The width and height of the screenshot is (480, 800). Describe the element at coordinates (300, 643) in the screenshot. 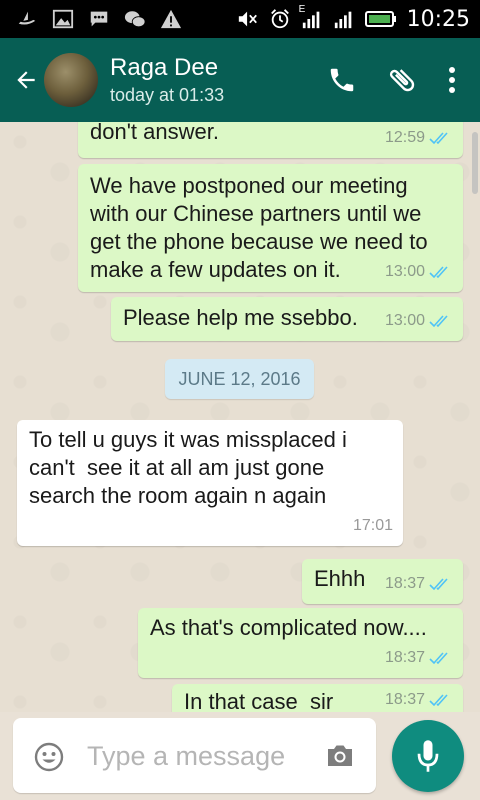

I see `message-bubble-outgoing: As that's complicated now.... 18:37` at that location.